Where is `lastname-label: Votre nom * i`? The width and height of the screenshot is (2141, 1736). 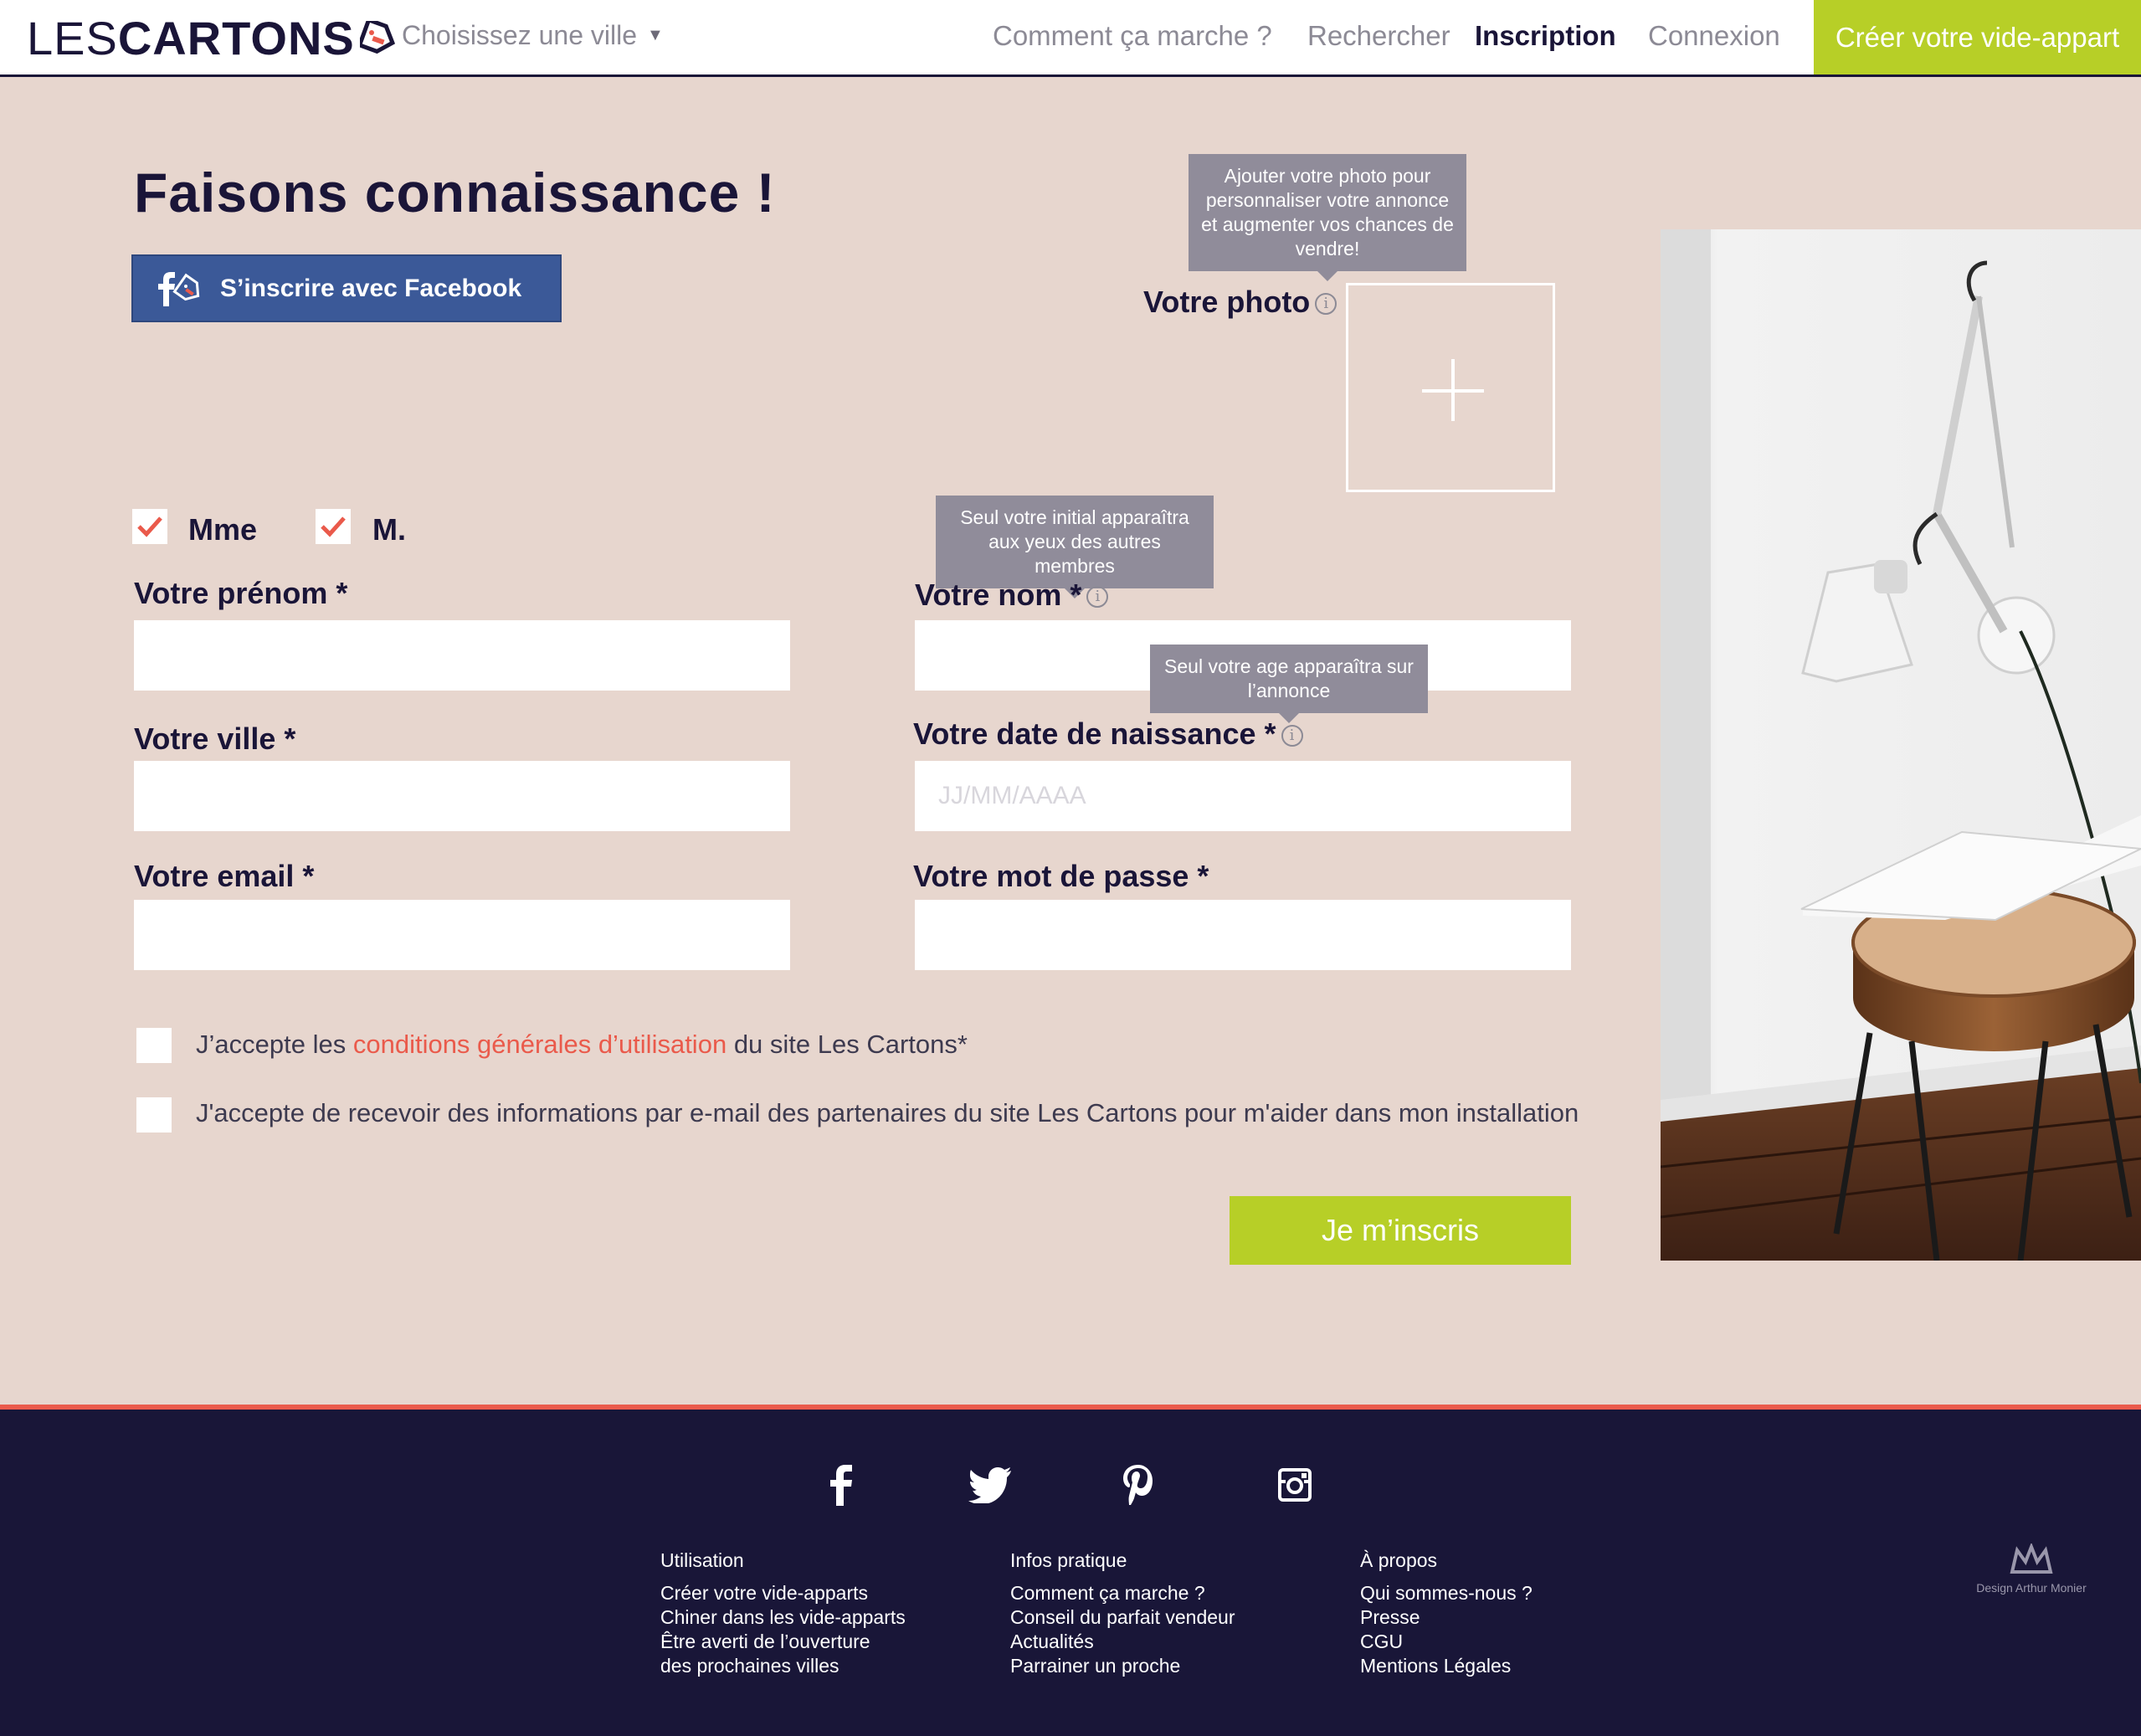 lastname-label: Votre nom * i is located at coordinates (1012, 595).